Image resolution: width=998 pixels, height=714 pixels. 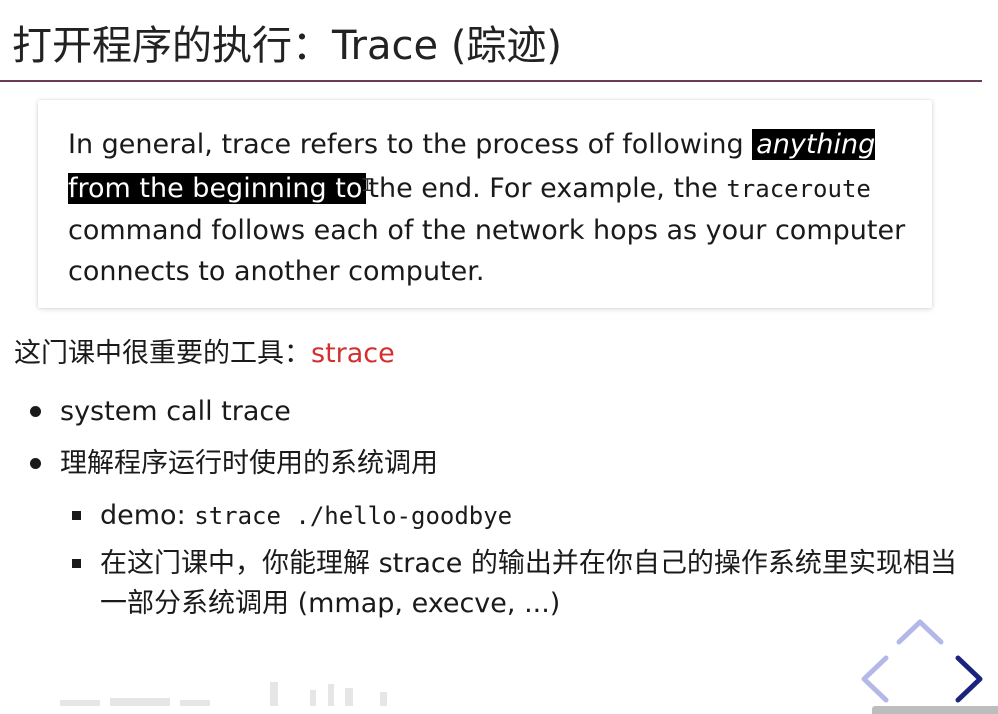 I want to click on bottom-scroll-bar, so click(x=935, y=710).